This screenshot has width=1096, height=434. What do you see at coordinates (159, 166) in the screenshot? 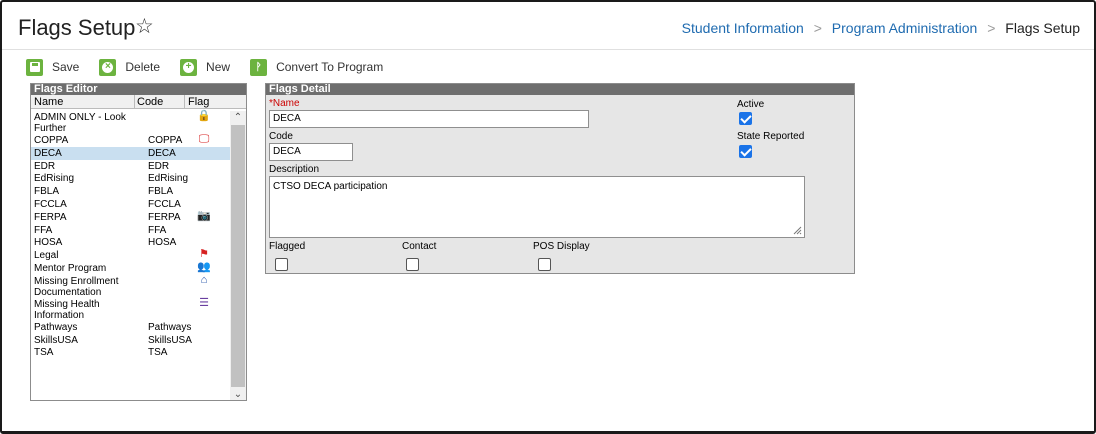
I see `flag-row-code: EDR` at bounding box center [159, 166].